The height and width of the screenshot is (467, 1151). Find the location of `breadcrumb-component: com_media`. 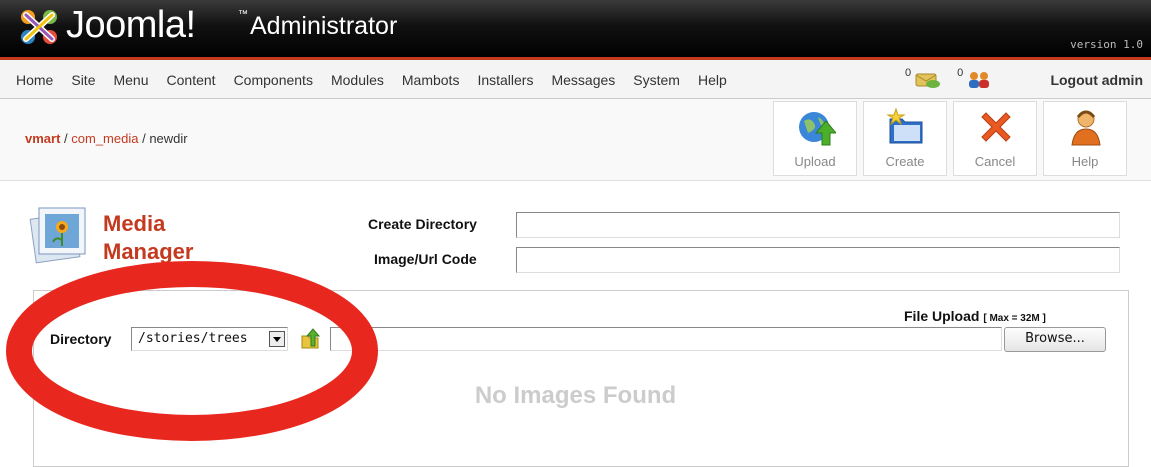

breadcrumb-component: com_media is located at coordinates (104, 138).